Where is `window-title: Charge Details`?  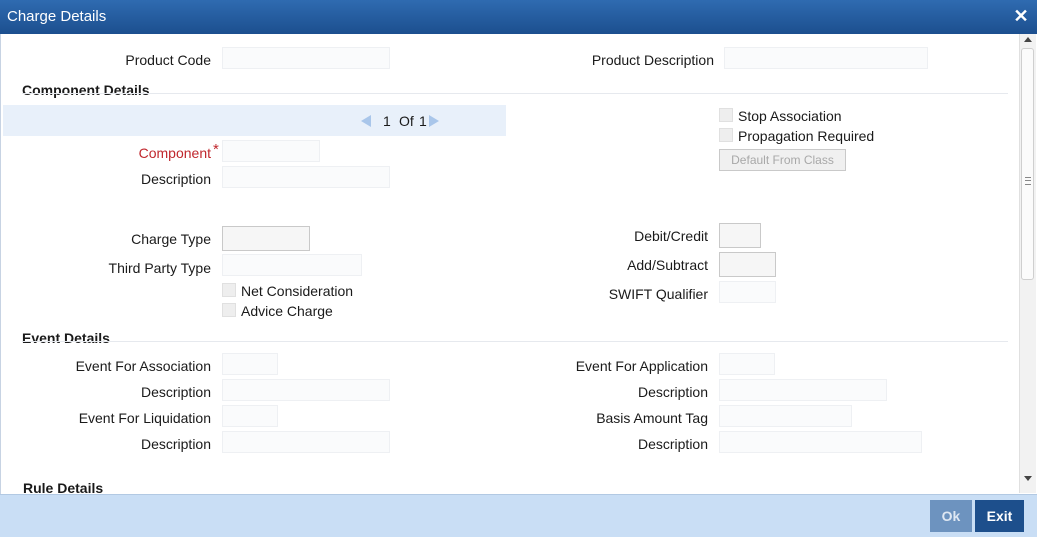
window-title: Charge Details is located at coordinates (57, 16).